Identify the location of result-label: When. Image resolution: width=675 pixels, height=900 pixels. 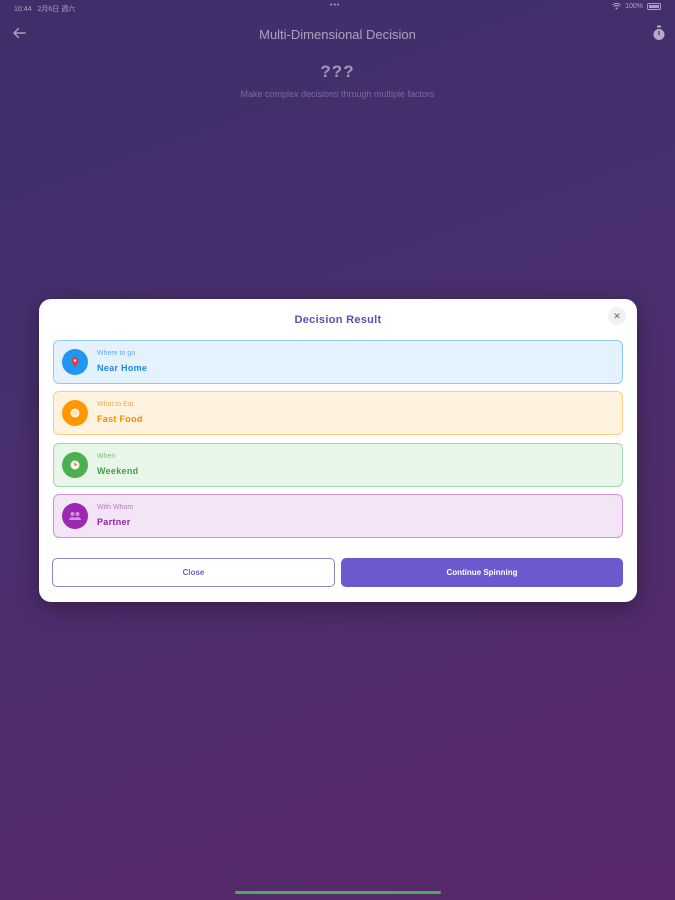
(106, 456).